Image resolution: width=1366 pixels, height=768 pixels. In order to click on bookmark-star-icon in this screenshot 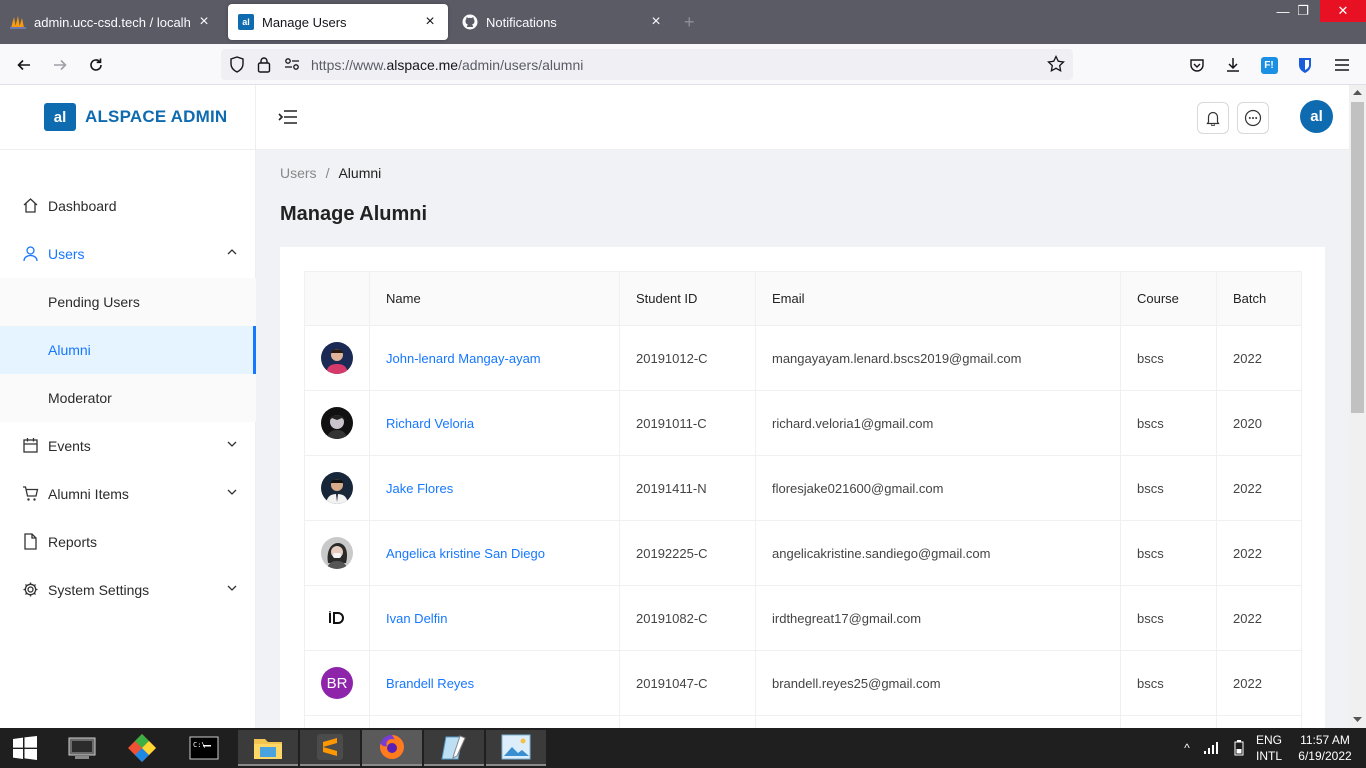, I will do `click(1056, 65)`.